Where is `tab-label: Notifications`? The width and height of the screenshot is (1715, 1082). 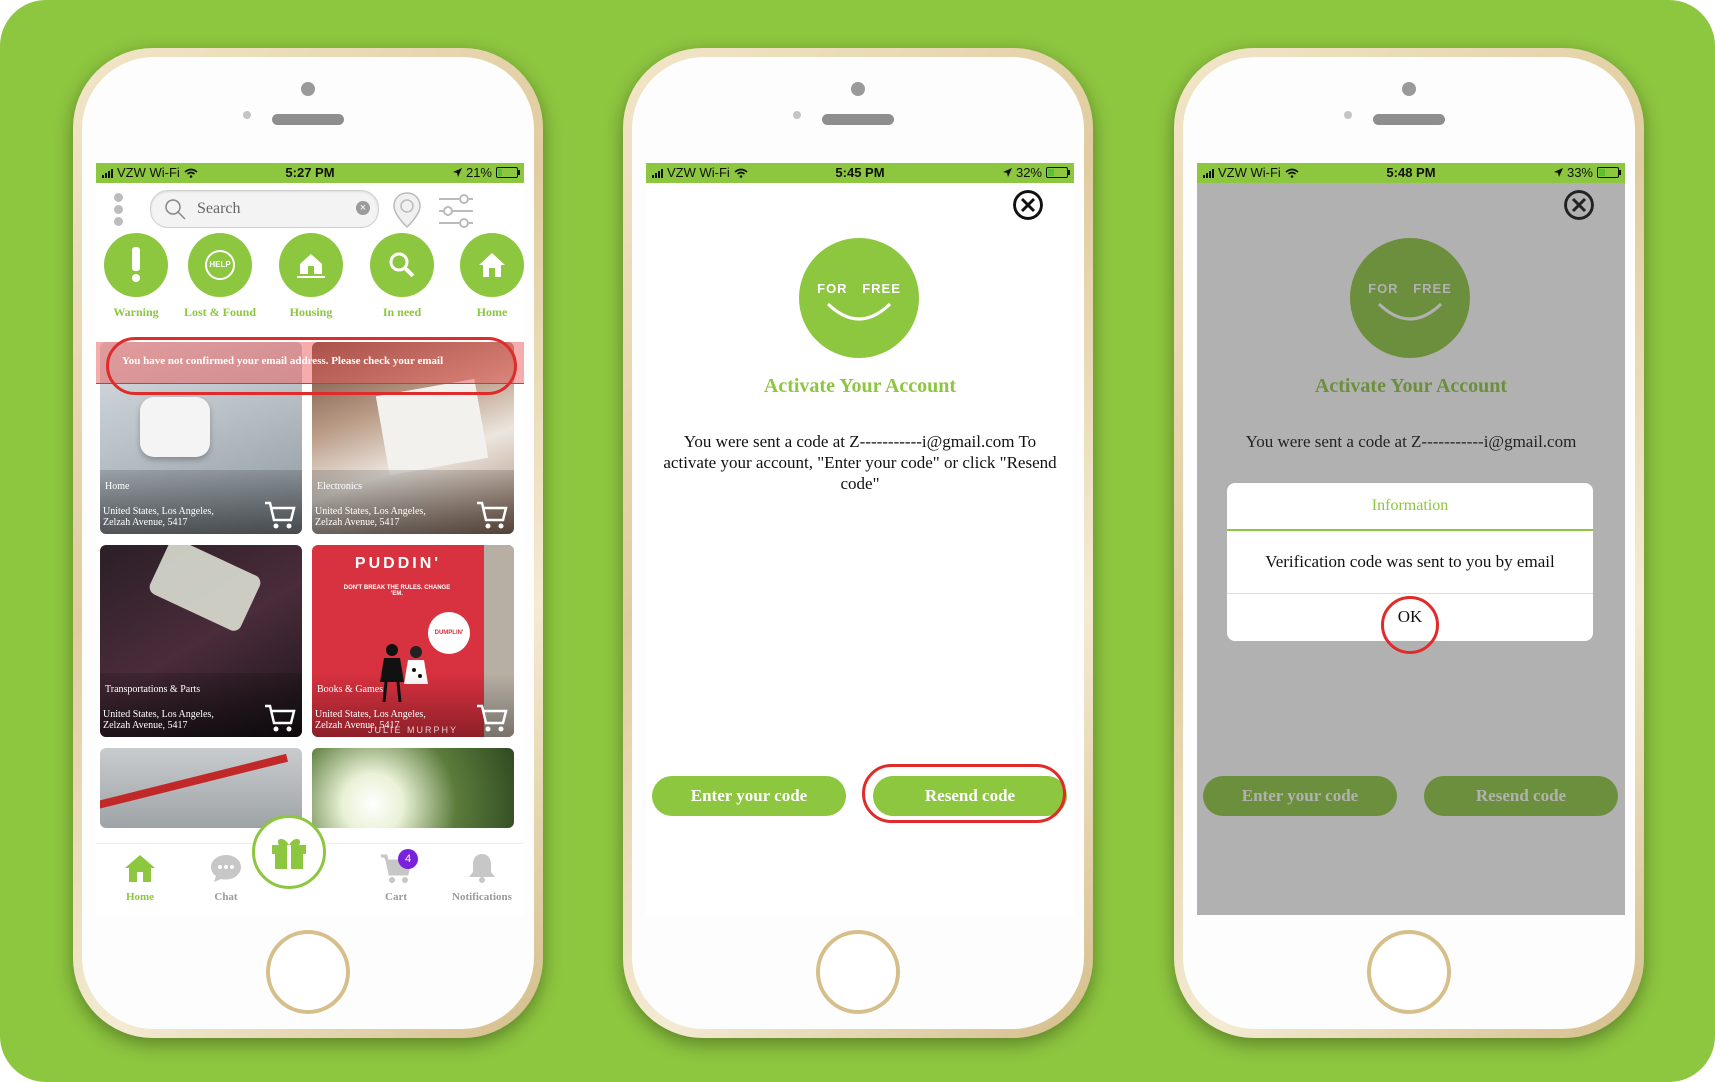
tab-label: Notifications is located at coordinates (482, 897).